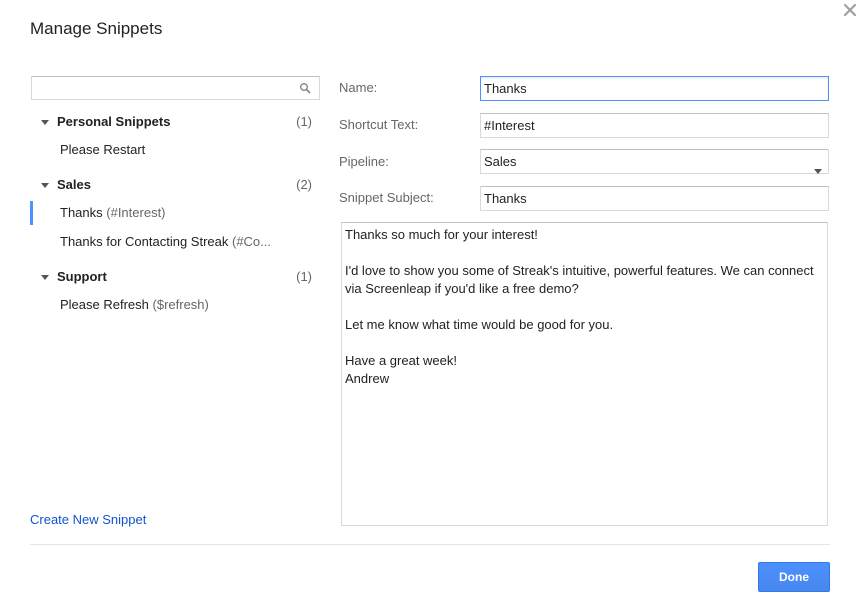  Describe the element at coordinates (584, 379) in the screenshot. I see `body-line: Andrew` at that location.